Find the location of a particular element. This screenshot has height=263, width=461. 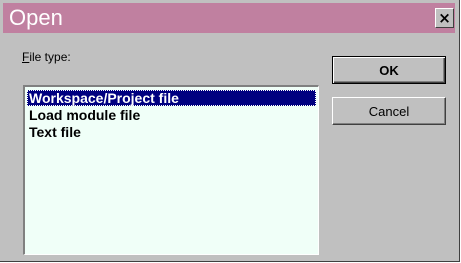

file-type-label-text: ile type: is located at coordinates (50, 57).